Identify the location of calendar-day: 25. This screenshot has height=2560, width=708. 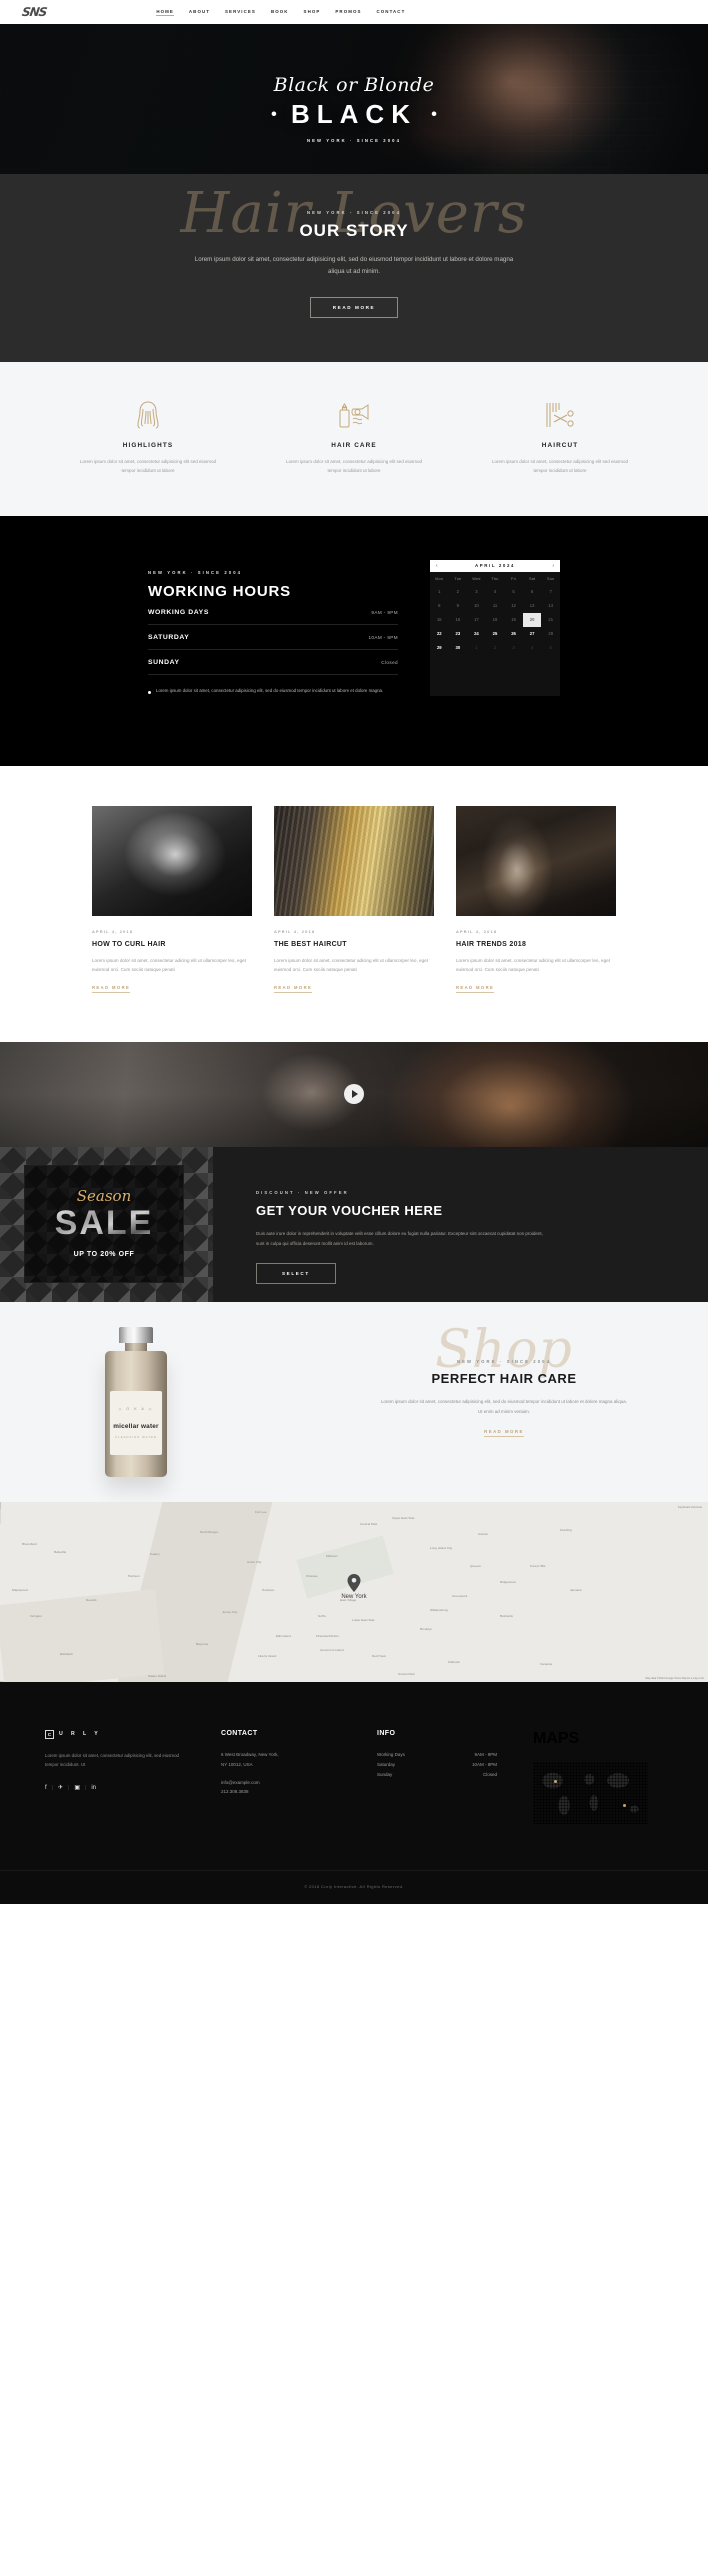
(495, 634).